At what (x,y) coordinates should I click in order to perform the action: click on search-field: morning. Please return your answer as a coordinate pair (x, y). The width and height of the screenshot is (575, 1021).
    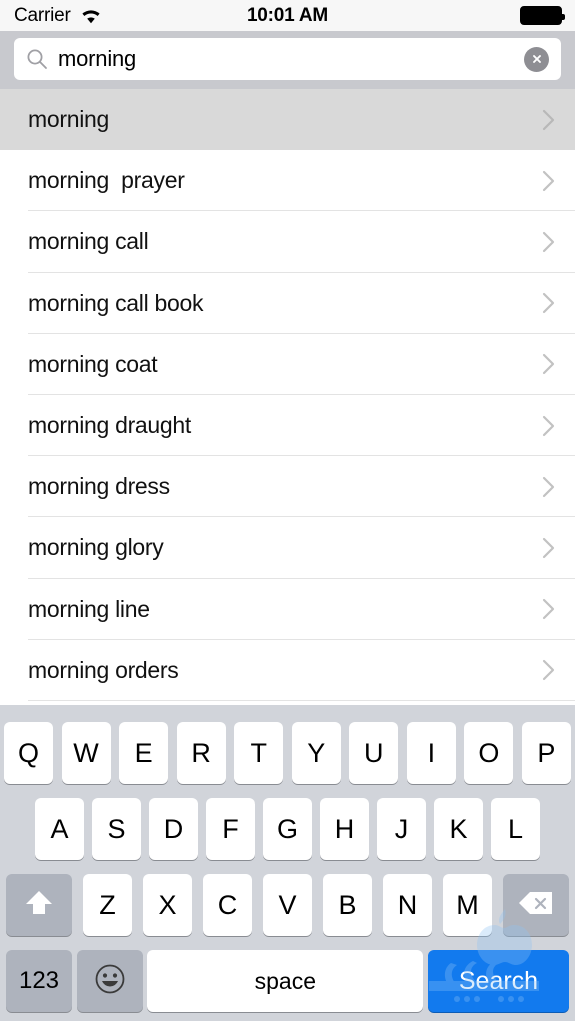
    Looking at the image, I should click on (287, 59).